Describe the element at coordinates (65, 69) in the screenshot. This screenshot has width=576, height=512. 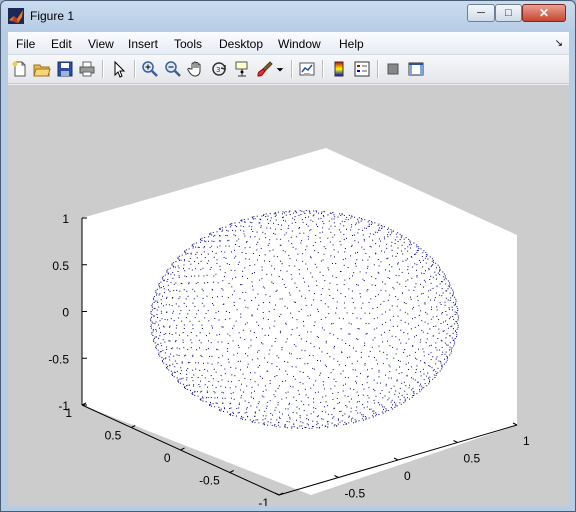
I see `save-icon` at that location.